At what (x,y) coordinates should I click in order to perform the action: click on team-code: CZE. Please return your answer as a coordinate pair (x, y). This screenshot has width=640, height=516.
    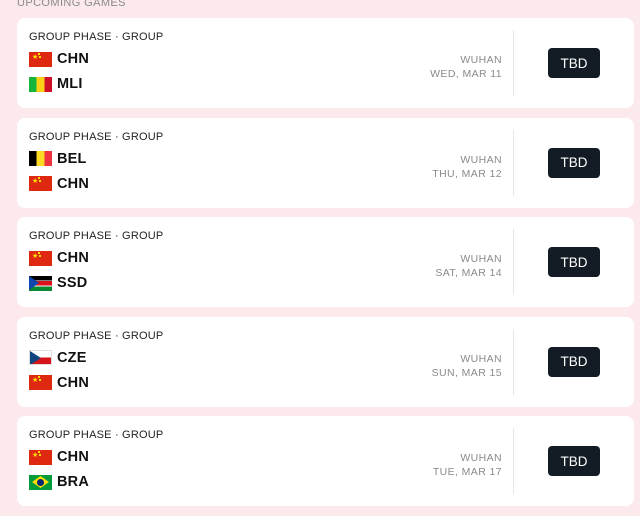
    Looking at the image, I should click on (72, 357).